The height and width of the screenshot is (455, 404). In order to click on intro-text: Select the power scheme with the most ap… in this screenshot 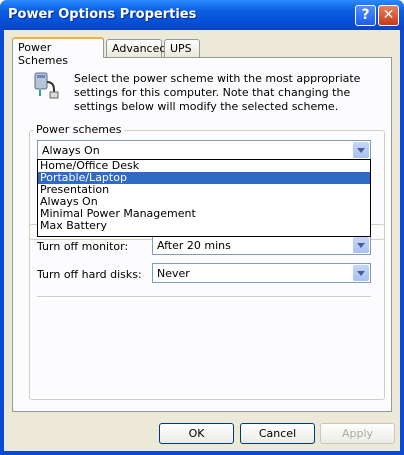, I will do `click(217, 92)`.